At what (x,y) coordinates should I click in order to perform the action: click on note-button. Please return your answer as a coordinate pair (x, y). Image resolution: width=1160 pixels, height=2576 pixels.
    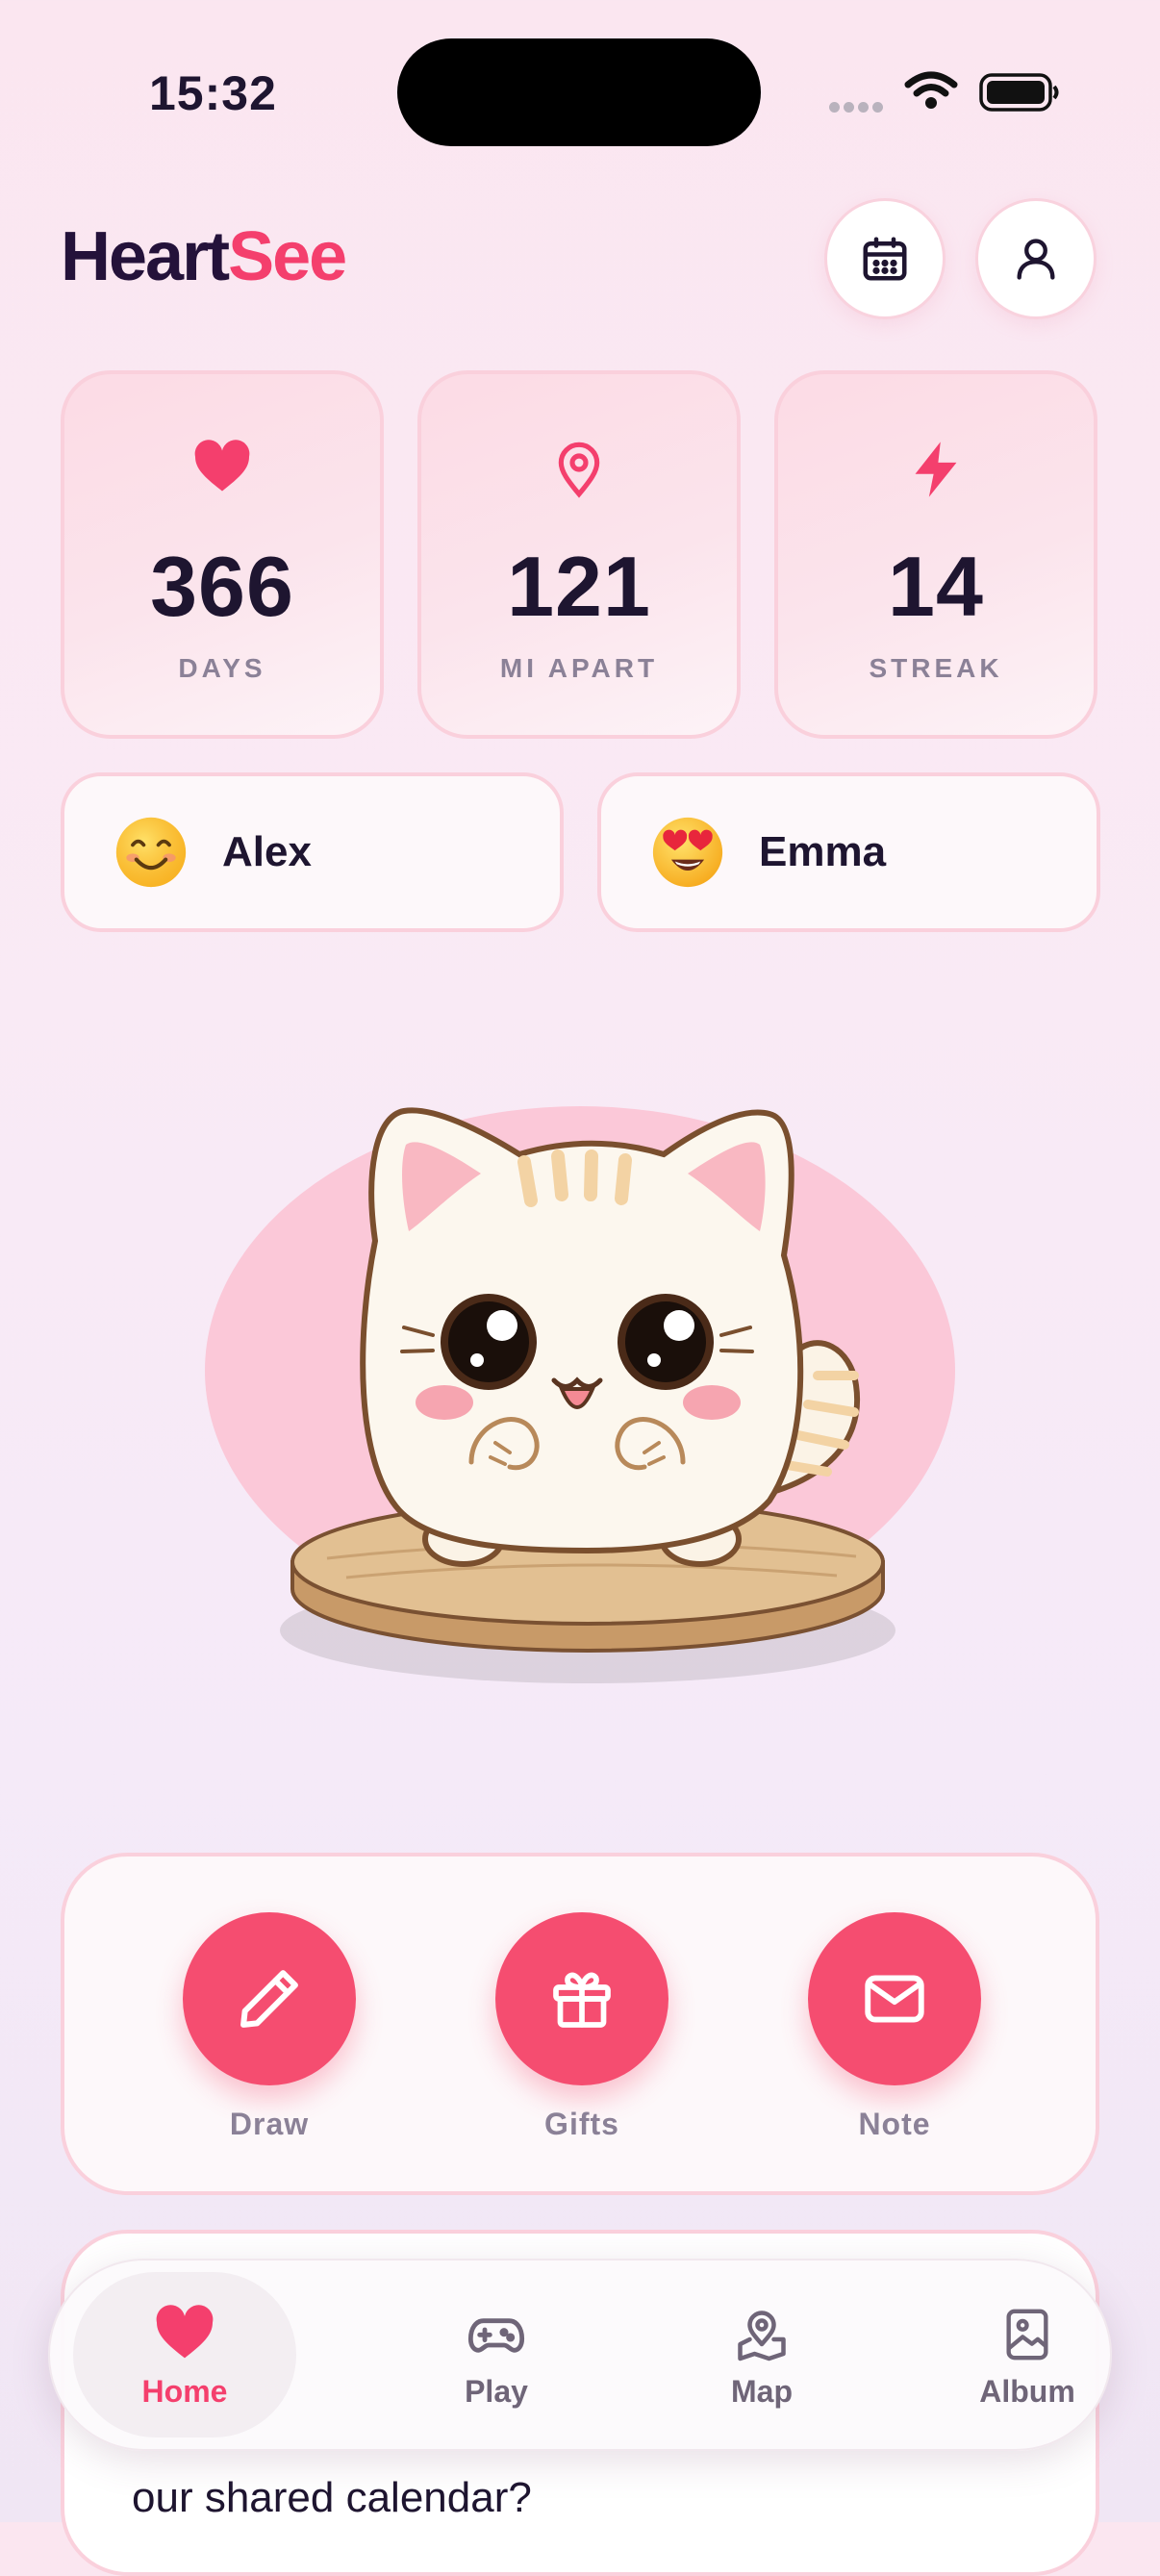
    Looking at the image, I should click on (894, 1998).